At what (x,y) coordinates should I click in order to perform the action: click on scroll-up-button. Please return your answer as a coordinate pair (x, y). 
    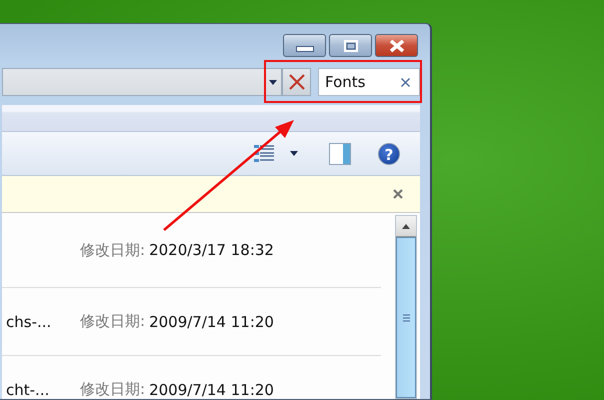
    Looking at the image, I should click on (406, 226).